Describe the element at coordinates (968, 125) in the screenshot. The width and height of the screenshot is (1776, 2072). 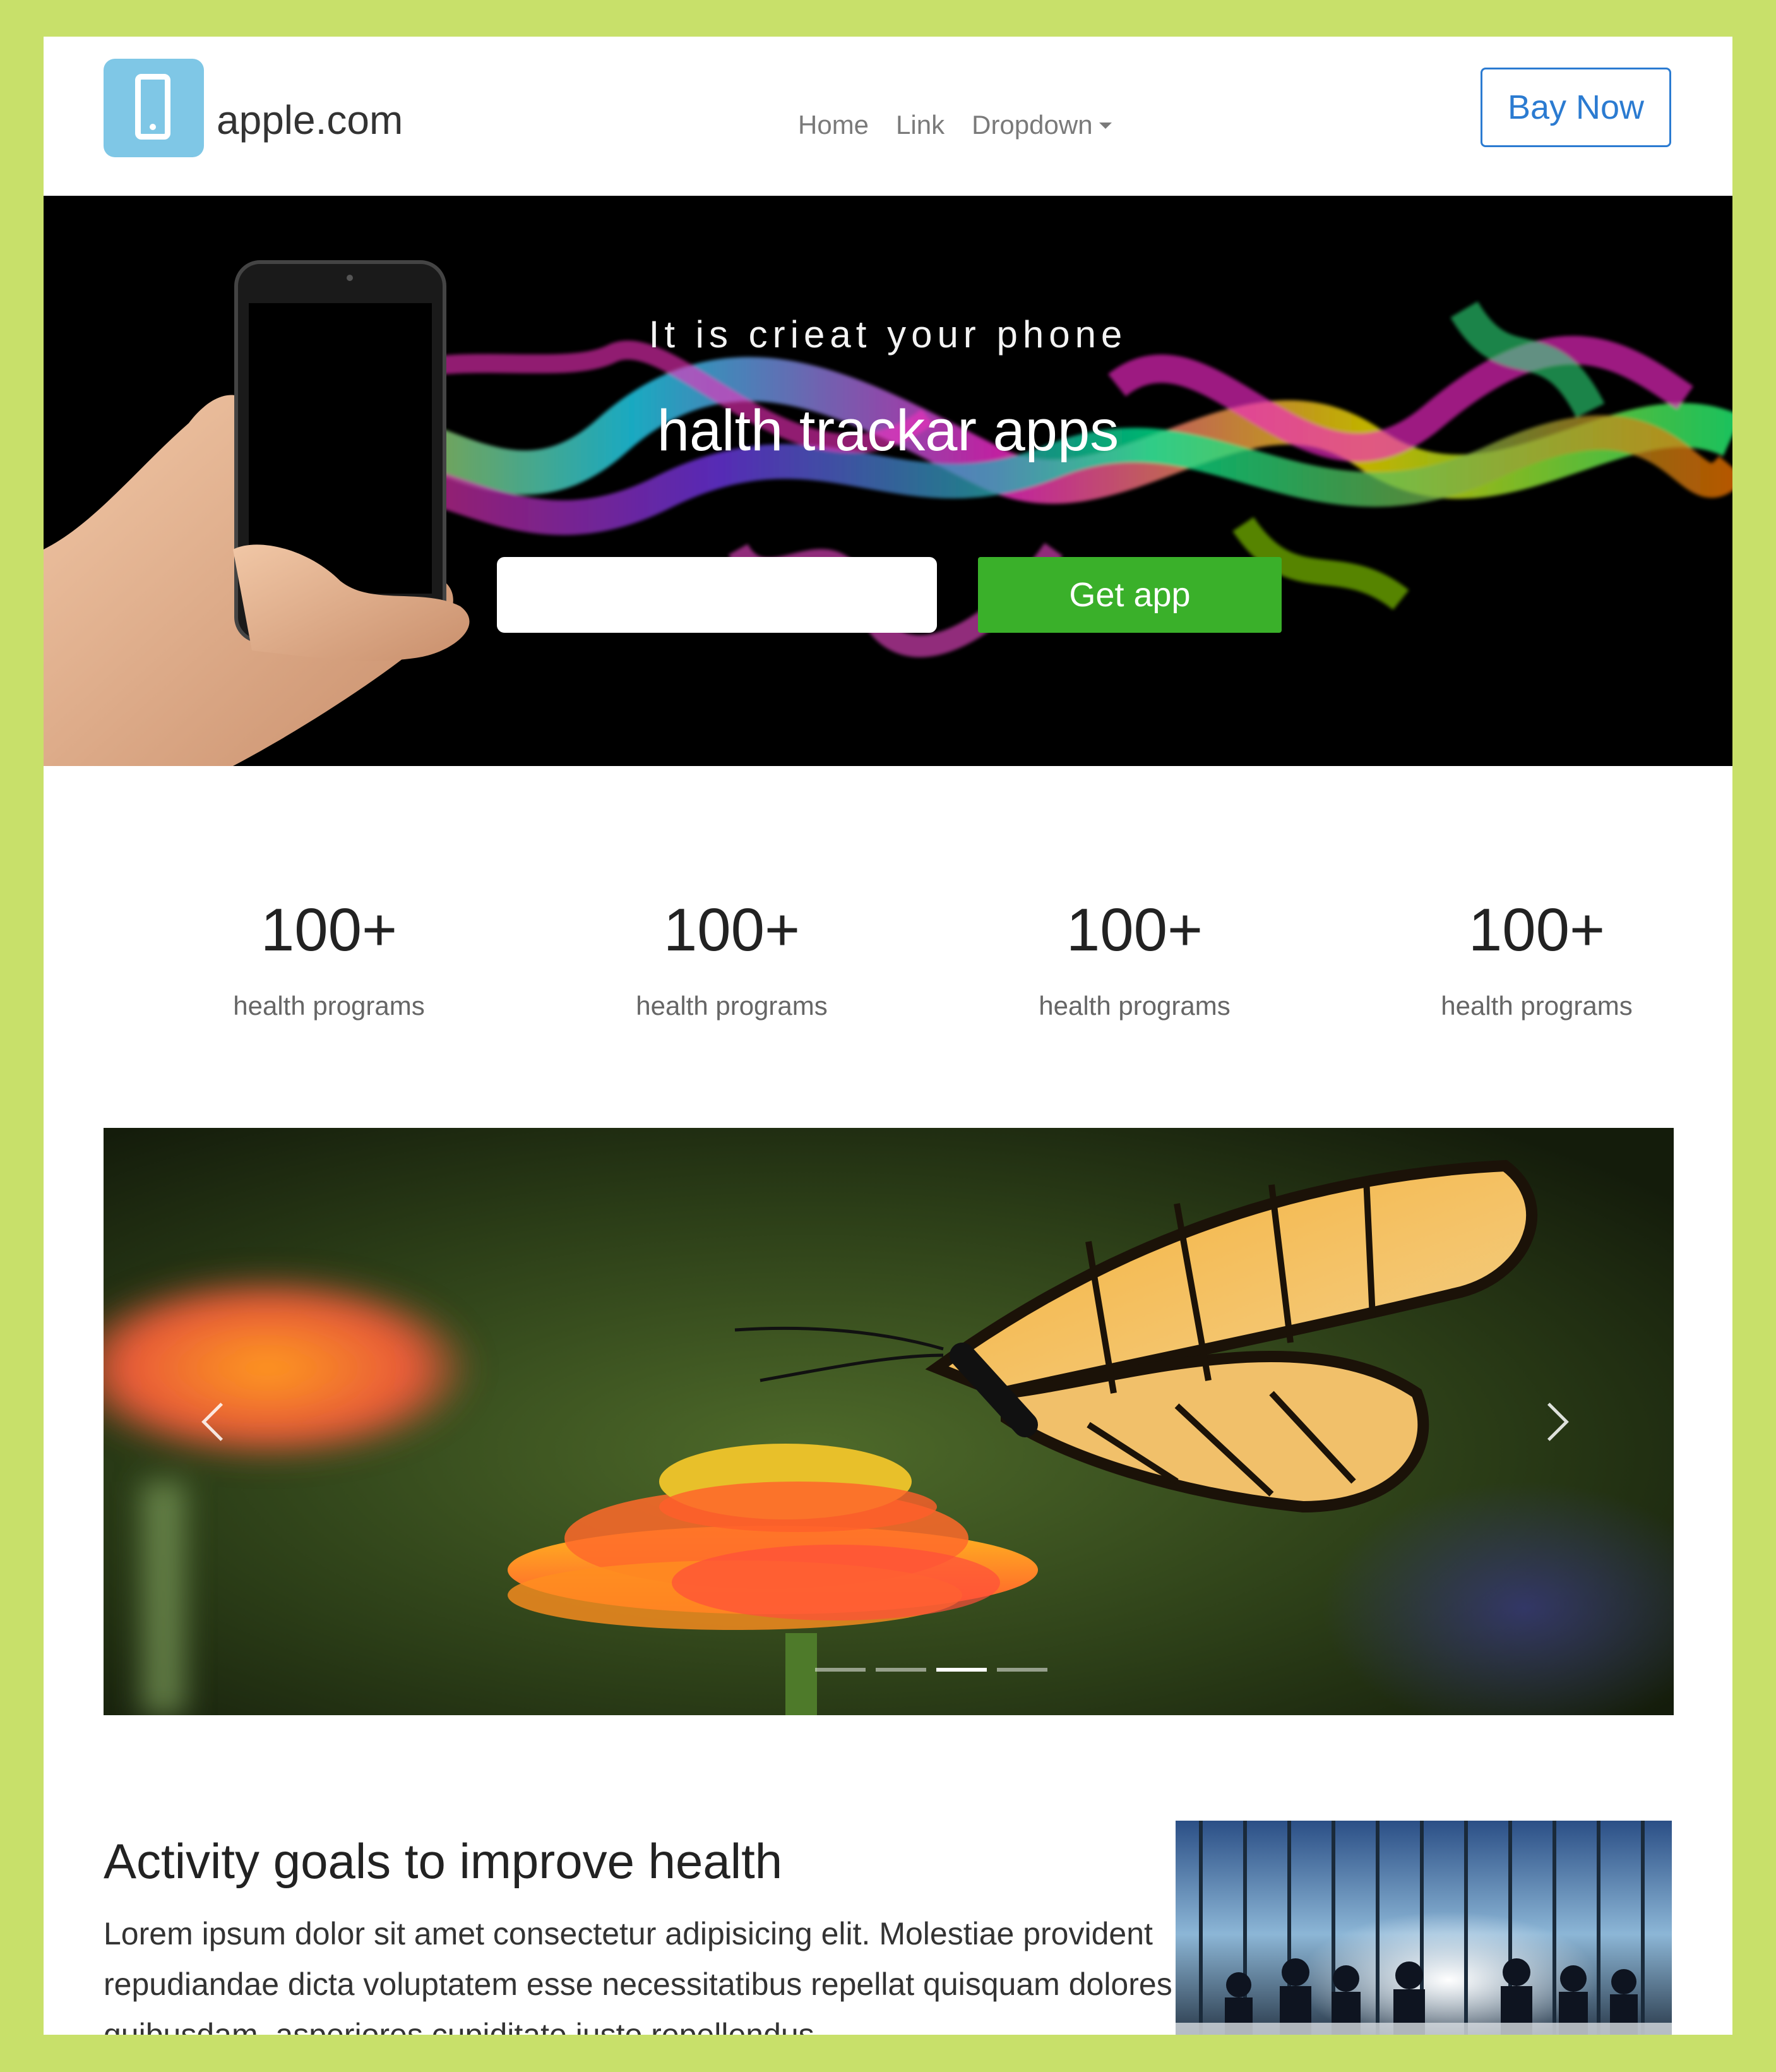
I see `nav-links: Home Link Dropdown` at that location.